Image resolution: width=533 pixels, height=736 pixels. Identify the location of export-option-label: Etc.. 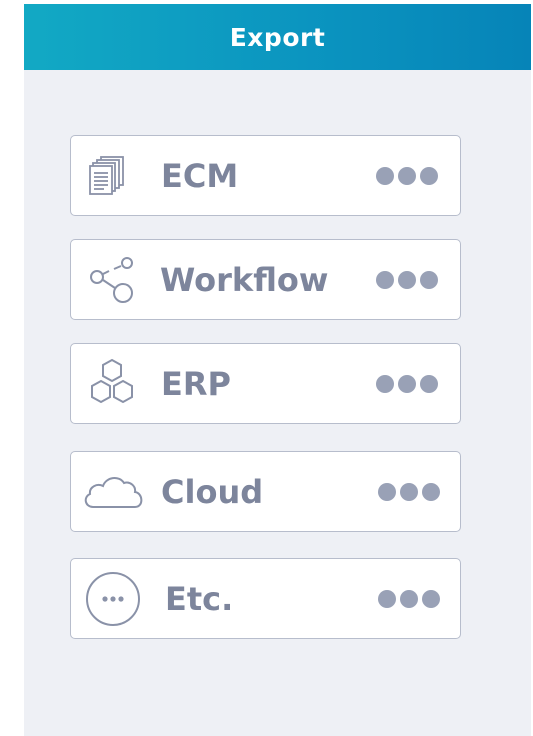
(199, 598).